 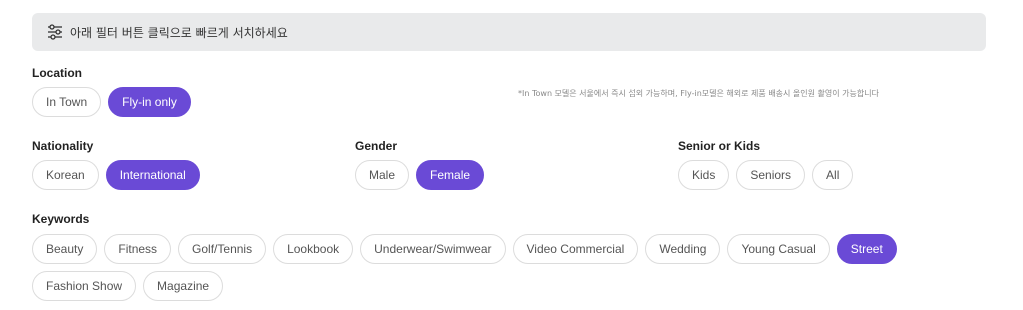 I want to click on nationality-chip-korean: Korean, so click(x=65, y=175).